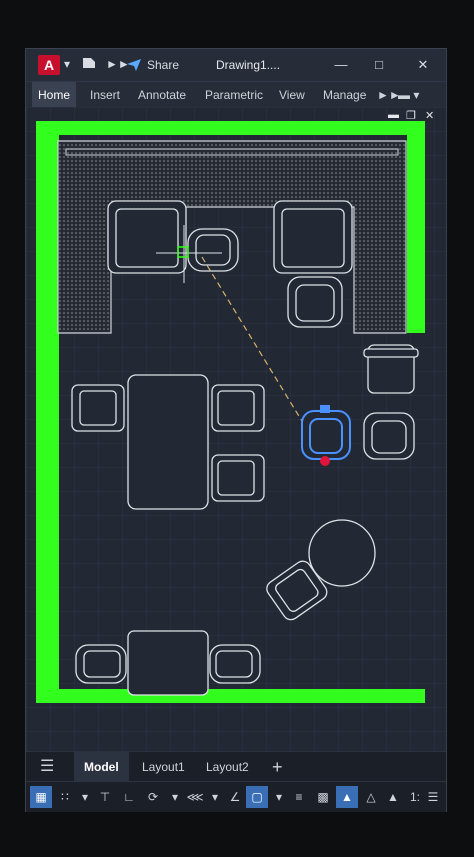 The width and height of the screenshot is (474, 857). I want to click on right-chair-top, so click(391, 369).